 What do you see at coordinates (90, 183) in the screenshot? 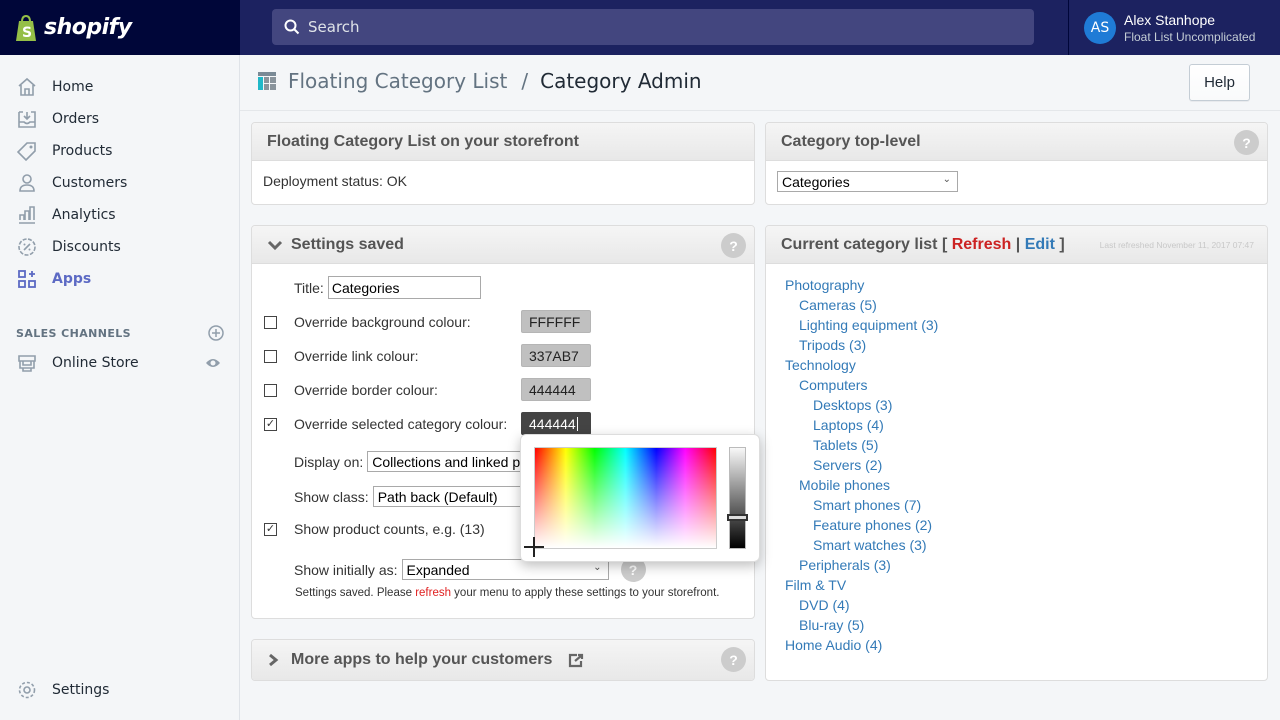
I see `sidebar-item-label: Customers` at bounding box center [90, 183].